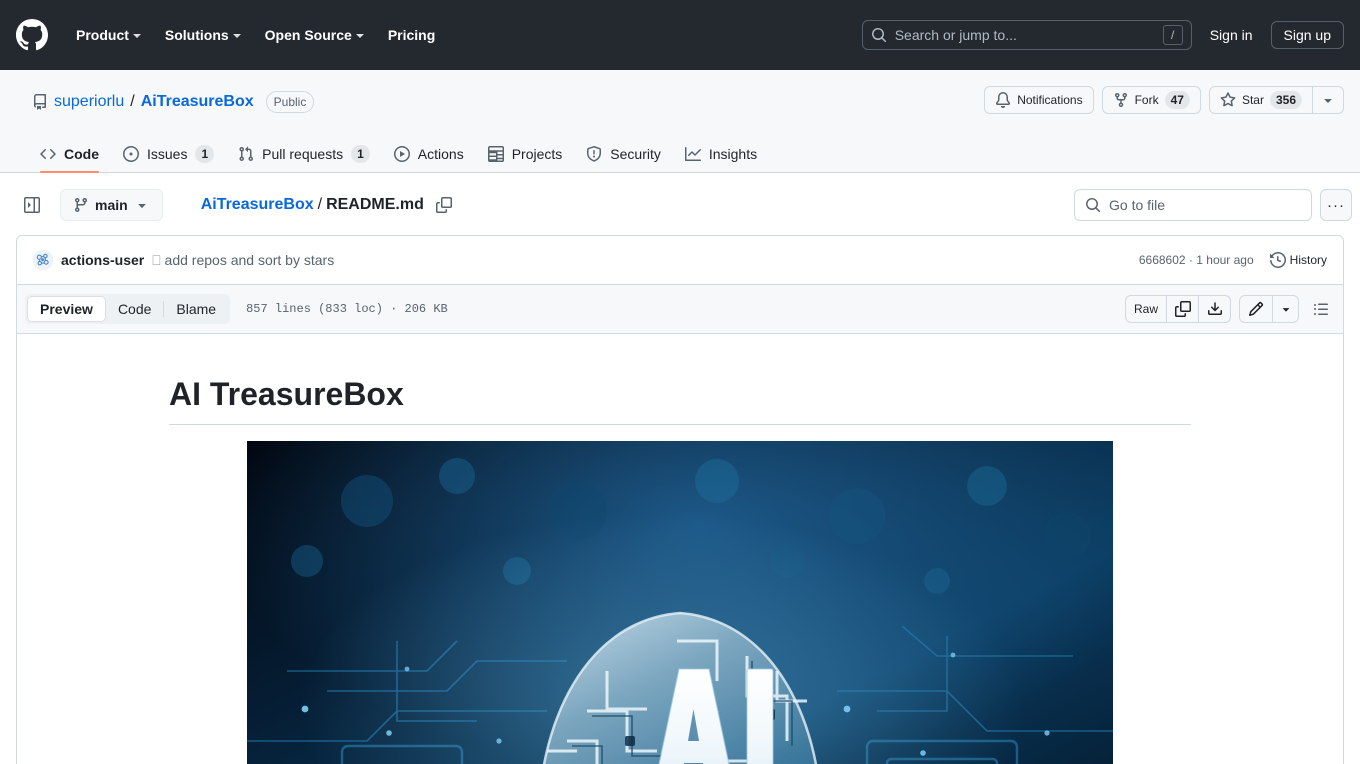 The height and width of the screenshot is (764, 1360). I want to click on commit-relative-time: 1 hour ago, so click(1225, 260).